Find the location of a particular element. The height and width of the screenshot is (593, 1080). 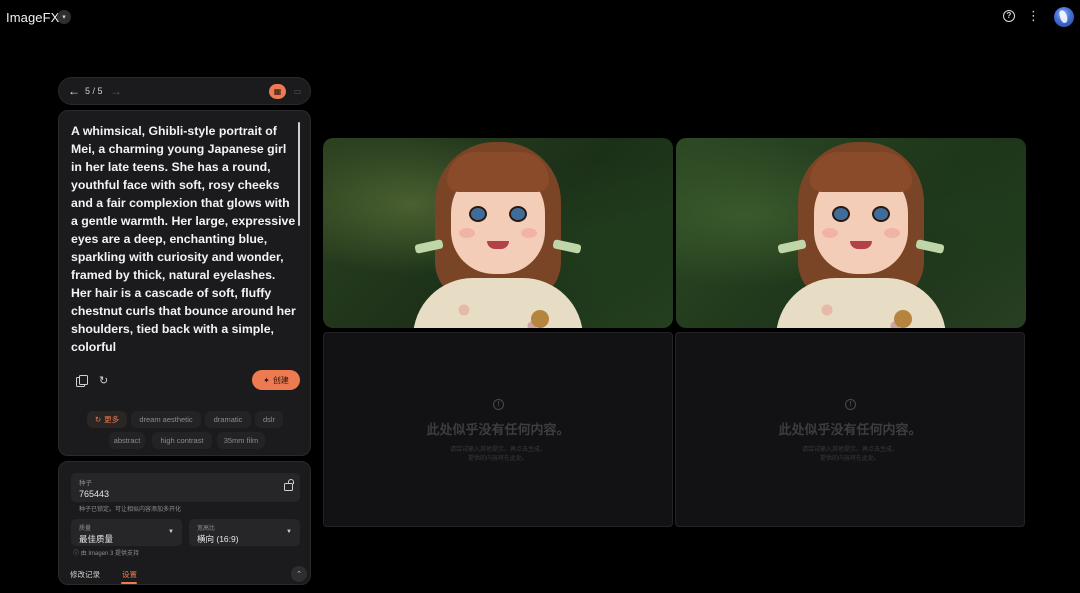

aspect-label: 宽高比 is located at coordinates (206, 529).